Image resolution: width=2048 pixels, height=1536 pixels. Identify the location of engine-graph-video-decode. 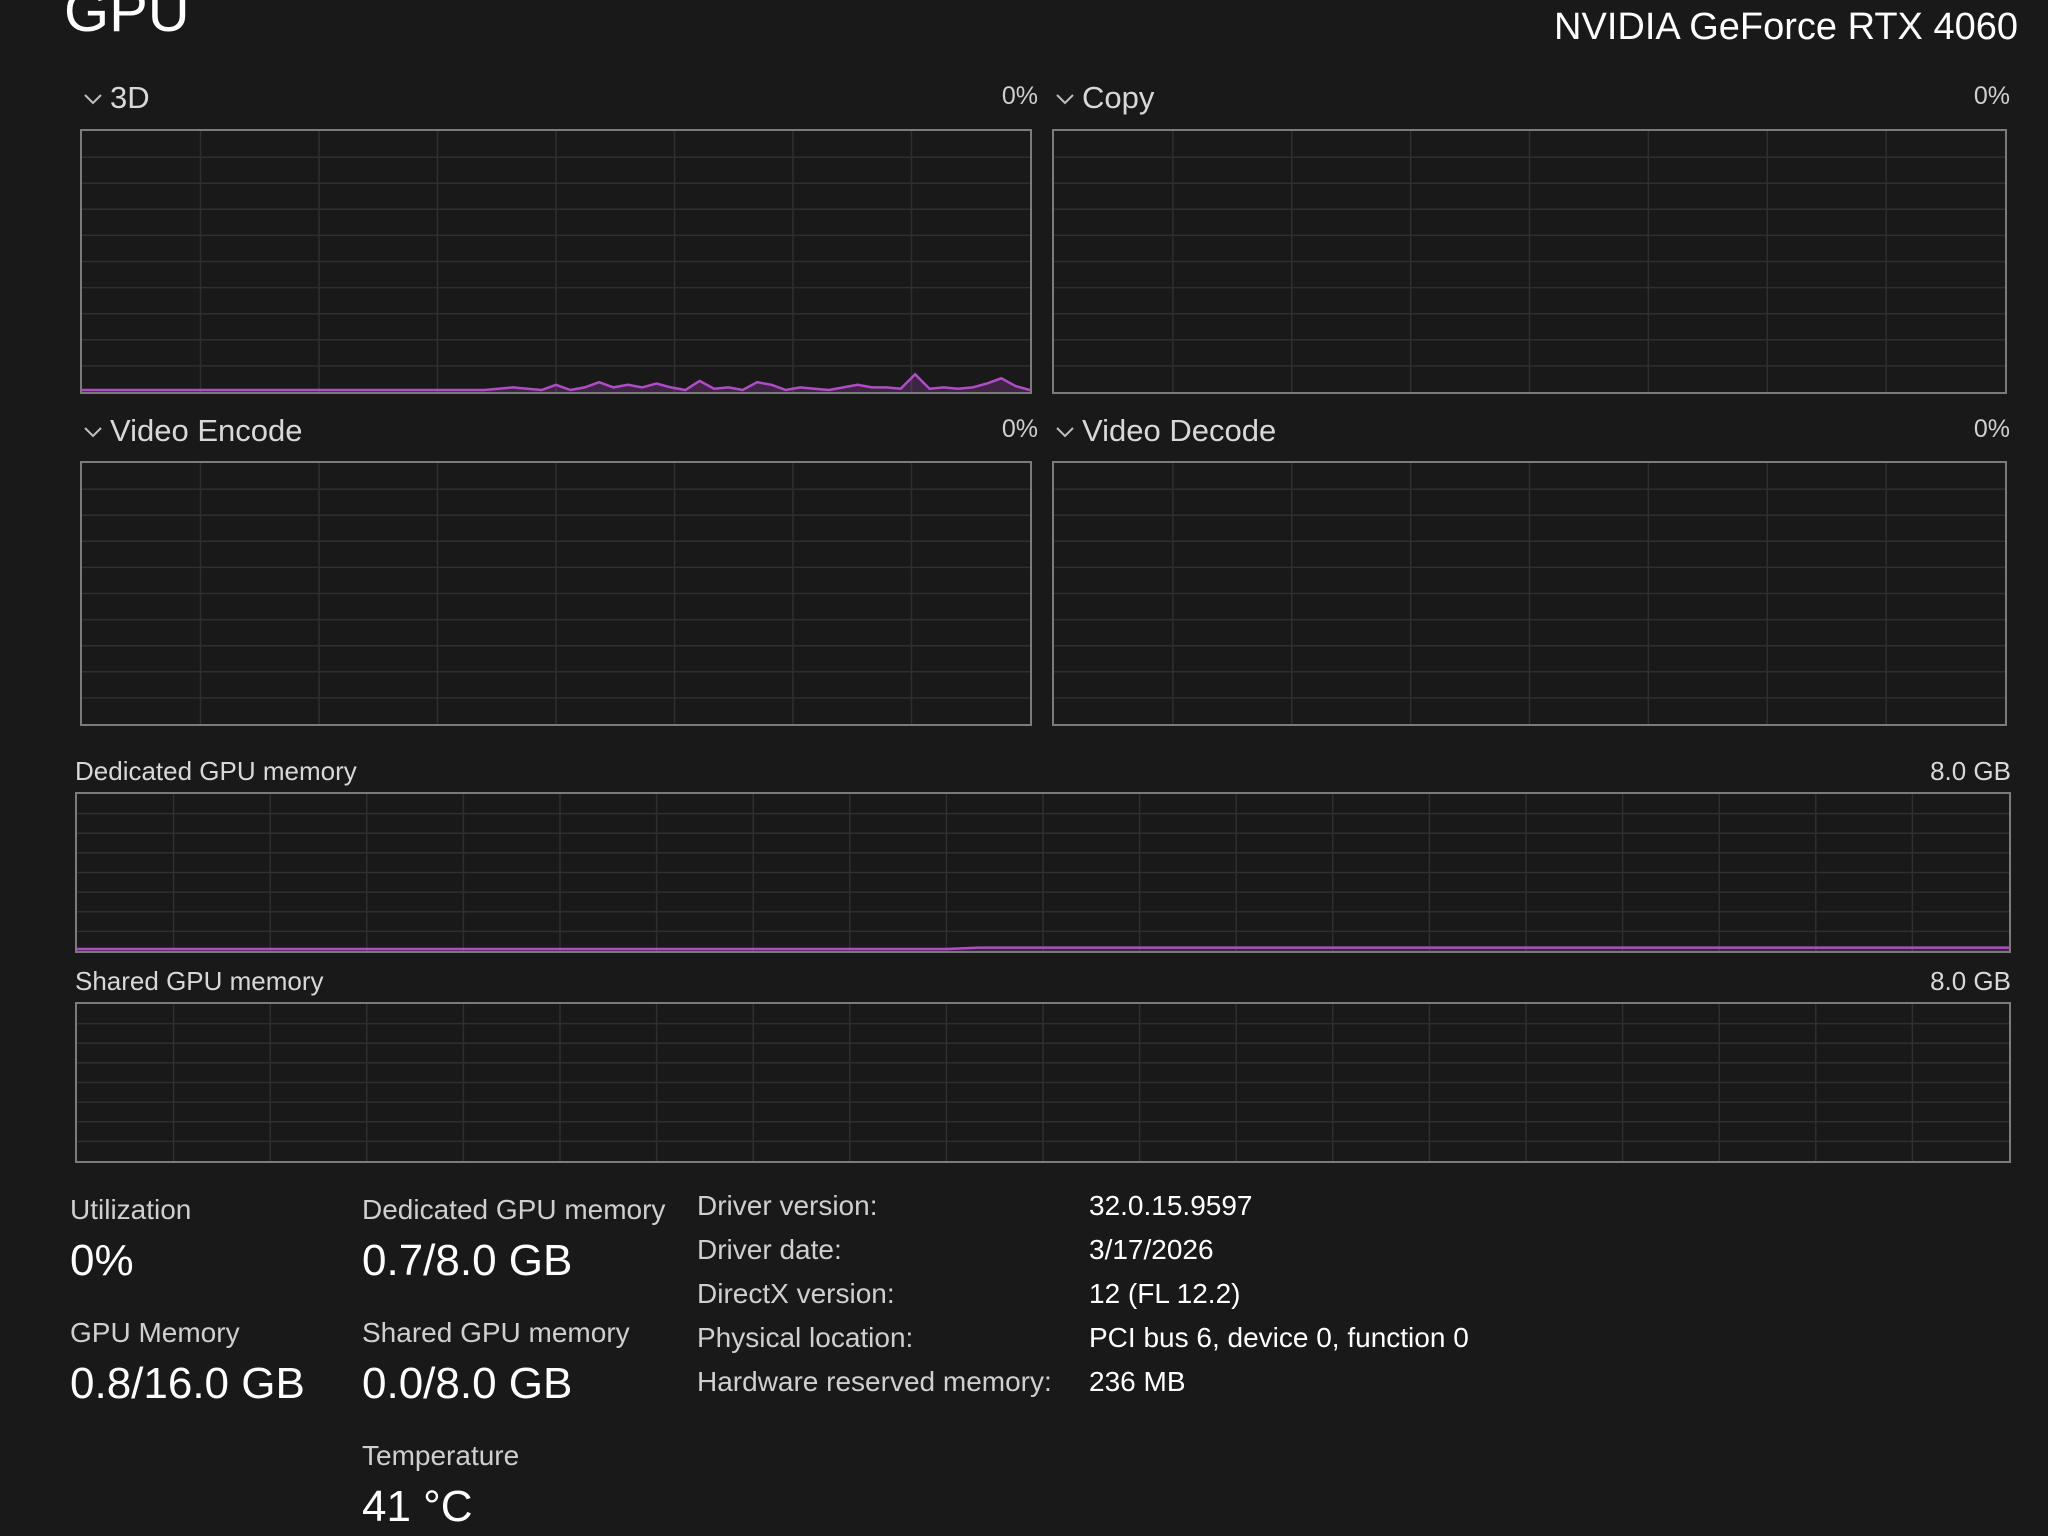
(1529, 593).